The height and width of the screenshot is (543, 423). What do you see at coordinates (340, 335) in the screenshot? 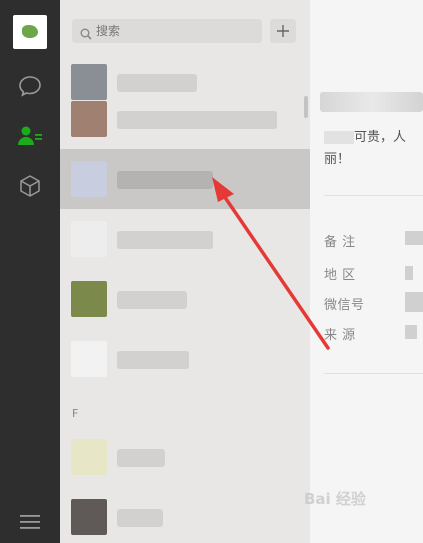
I see `field-source-label: 来 源` at bounding box center [340, 335].